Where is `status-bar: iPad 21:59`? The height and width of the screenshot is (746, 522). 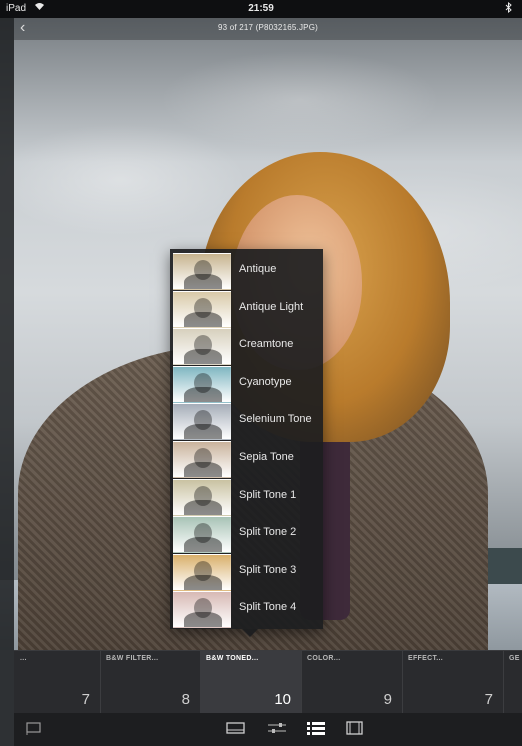
status-bar: iPad 21:59 is located at coordinates (261, 9).